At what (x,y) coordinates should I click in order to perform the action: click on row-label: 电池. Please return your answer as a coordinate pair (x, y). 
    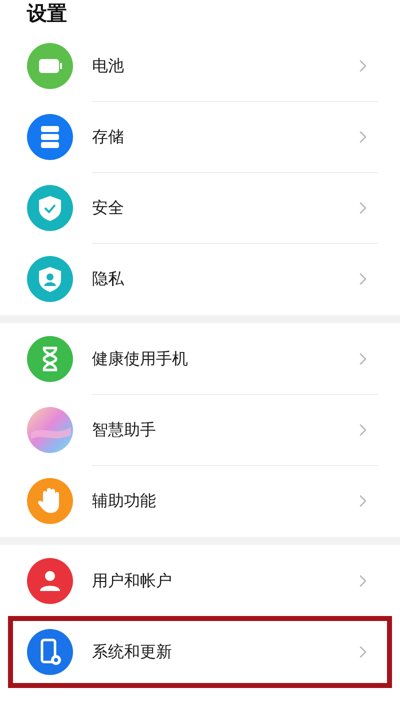
    Looking at the image, I should click on (108, 66).